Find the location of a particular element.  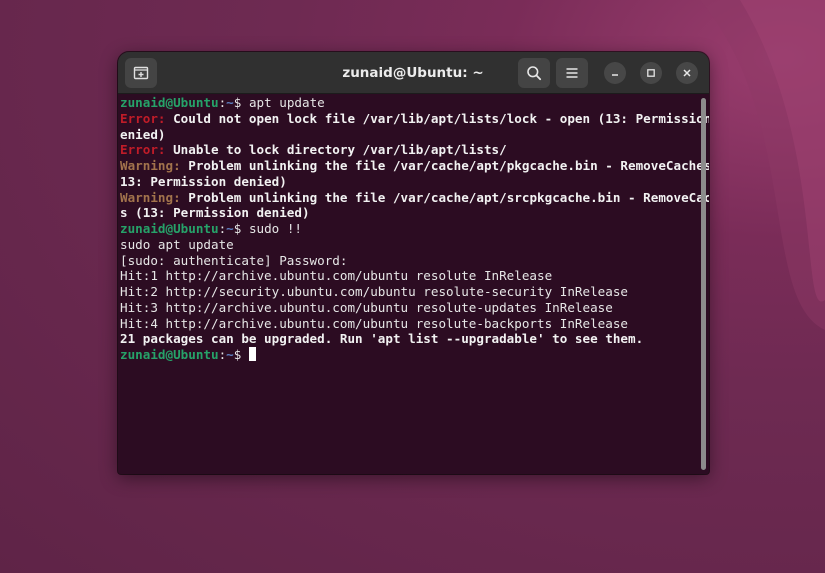

minimize-button is located at coordinates (615, 73).